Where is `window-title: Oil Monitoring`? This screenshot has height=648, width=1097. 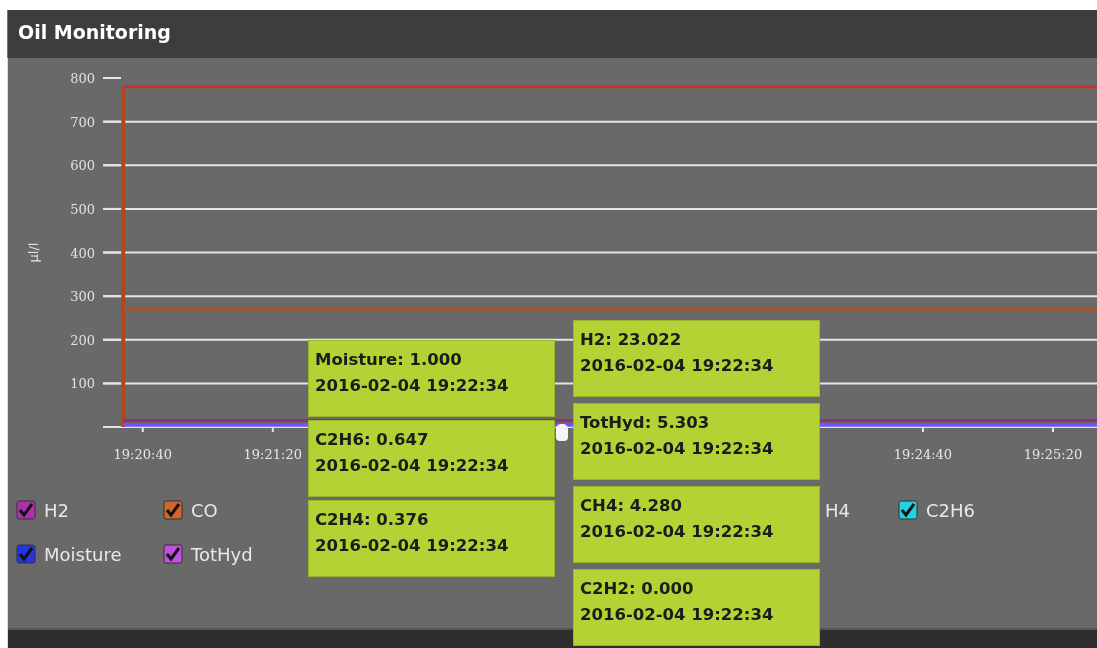
window-title: Oil Monitoring is located at coordinates (94, 32).